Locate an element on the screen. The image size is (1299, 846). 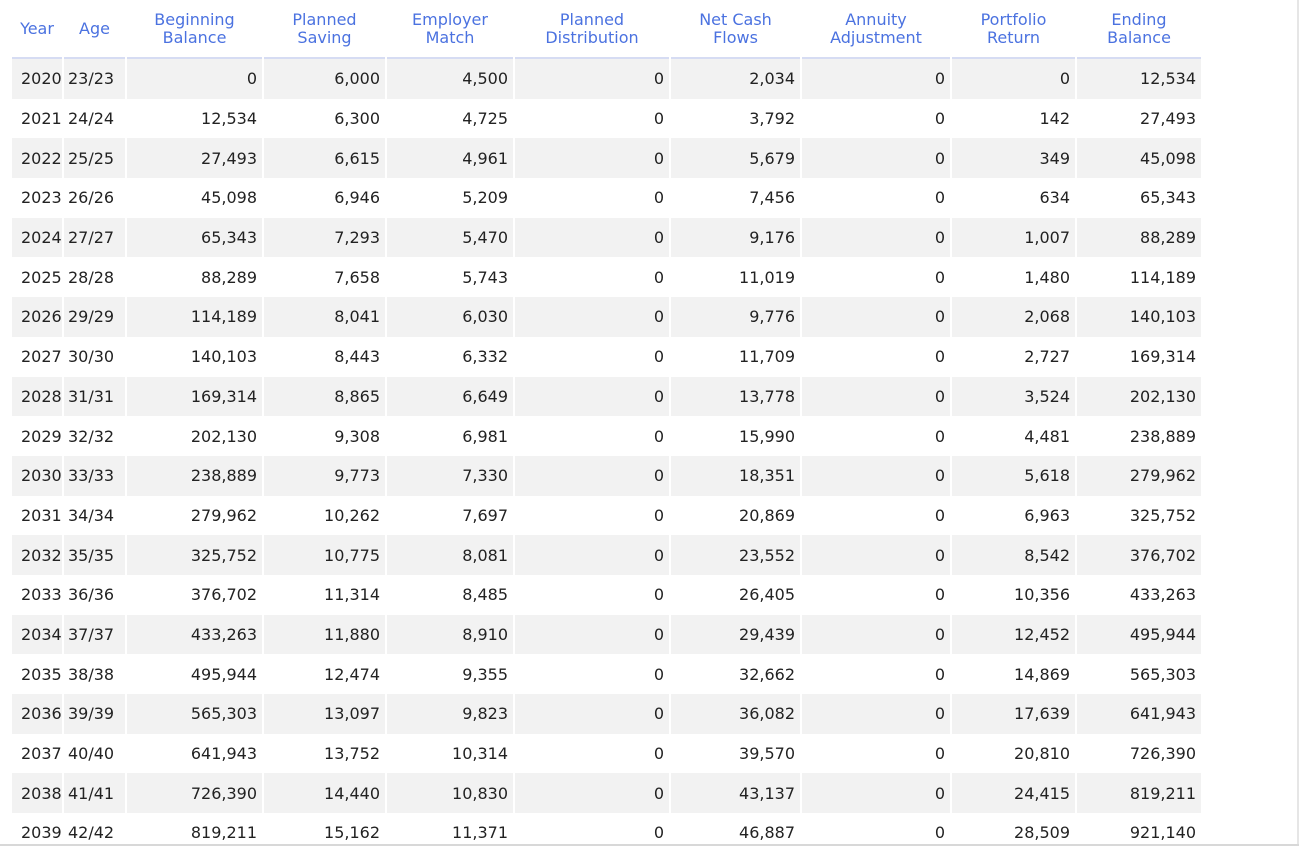
cell-ending-balance: 376,702 is located at coordinates (1139, 555).